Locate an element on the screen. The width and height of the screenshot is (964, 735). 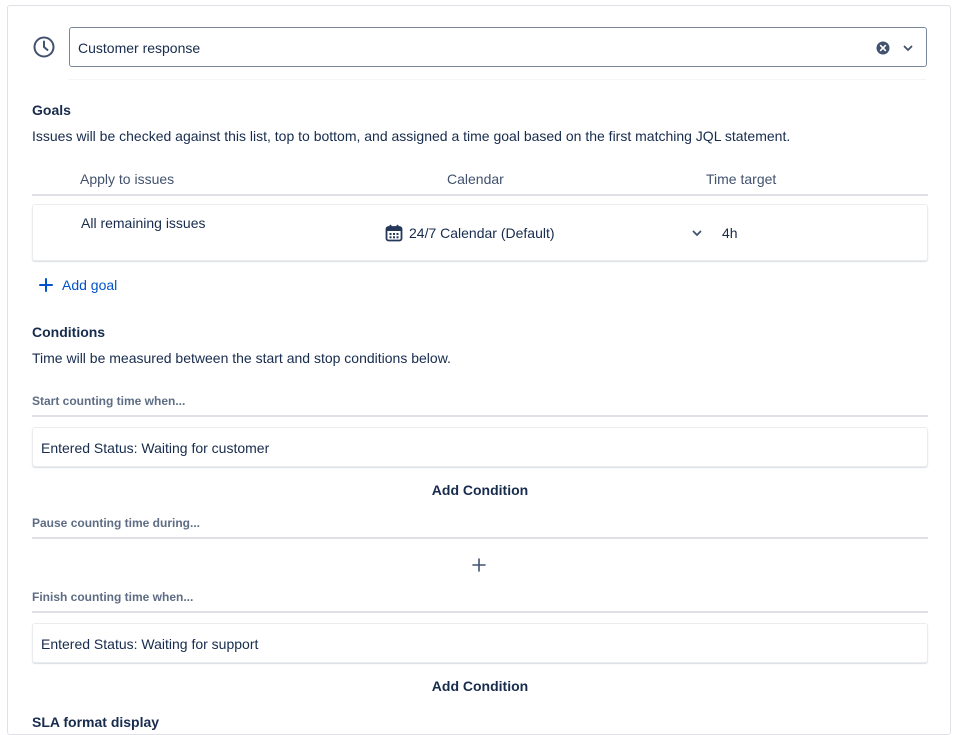
sla-name-row: Customer response is located at coordinates (480, 47).